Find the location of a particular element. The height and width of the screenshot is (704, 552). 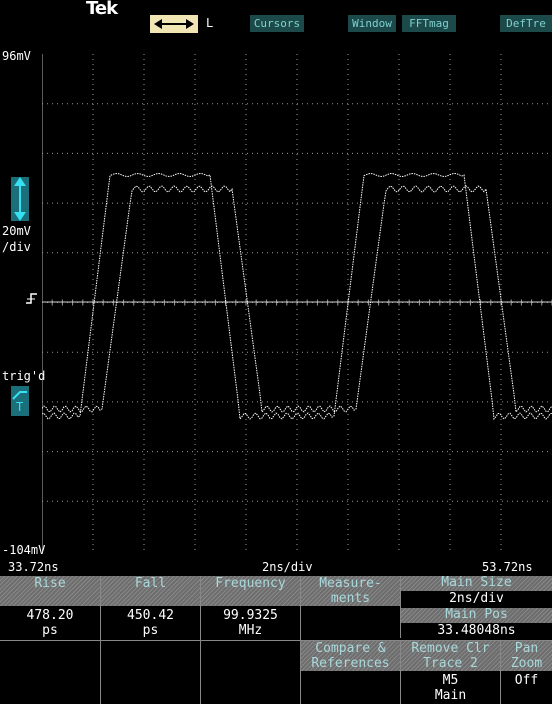

measurement-frequency-value: 99.9325 is located at coordinates (250, 615).